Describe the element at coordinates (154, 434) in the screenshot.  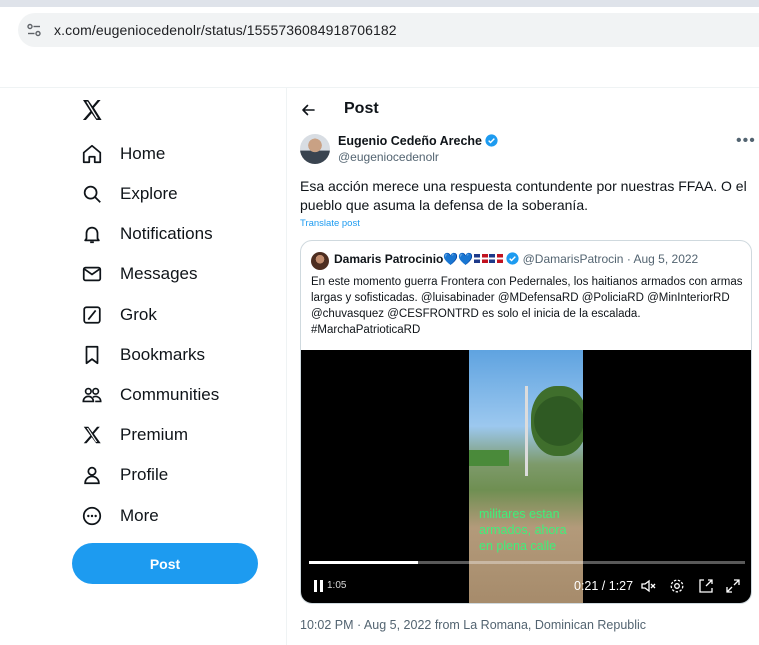
I see `sidebar-item-label: Premium` at that location.